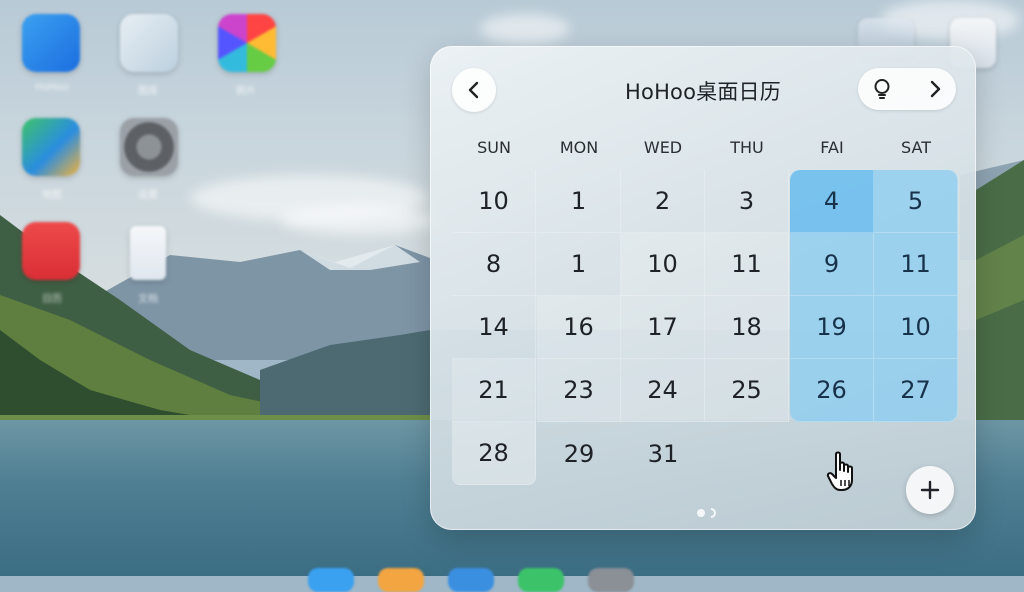  Describe the element at coordinates (747, 201) in the screenshot. I see `day-cell: 3` at that location.